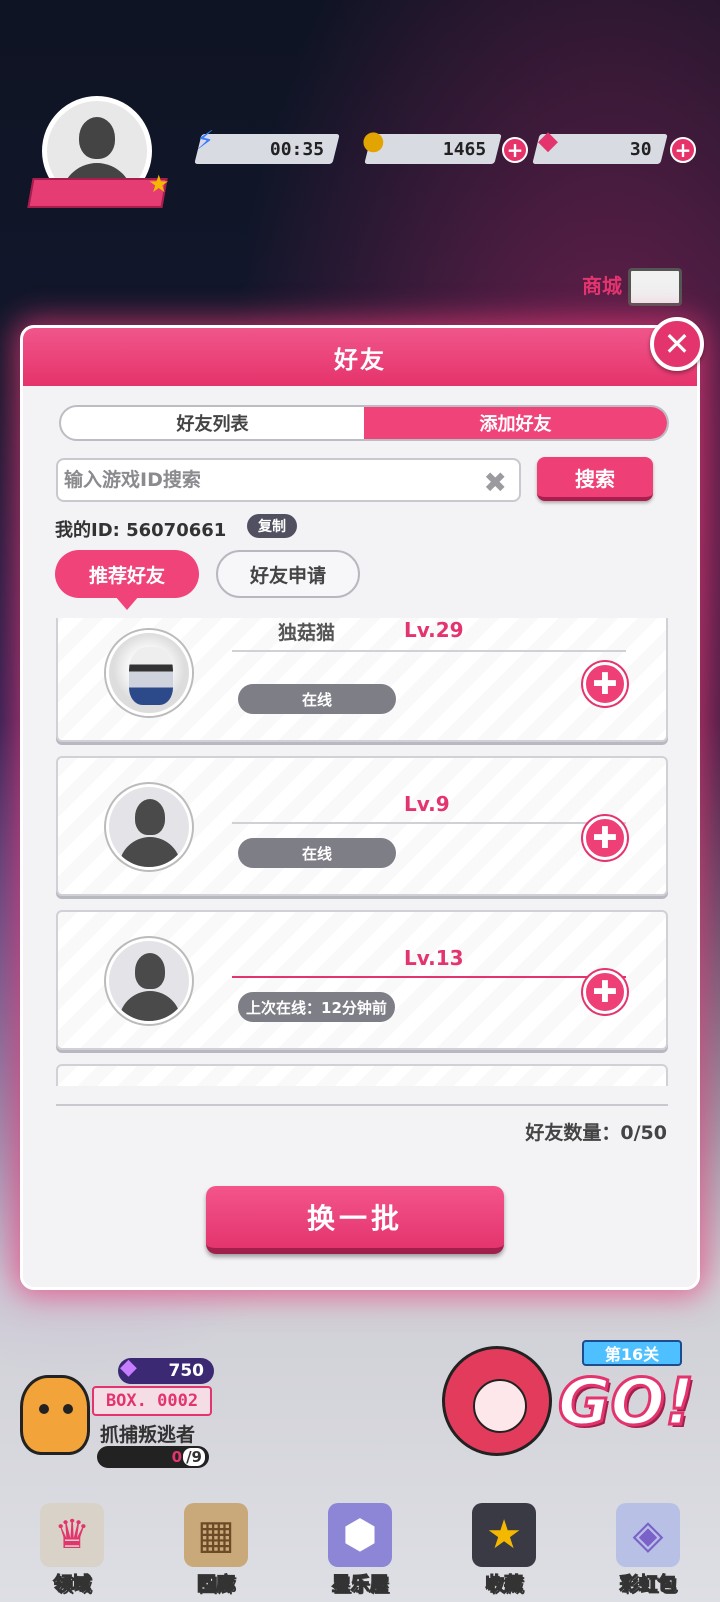 This screenshot has width=720, height=1602. I want to click on character-avatar, so click(149, 673).